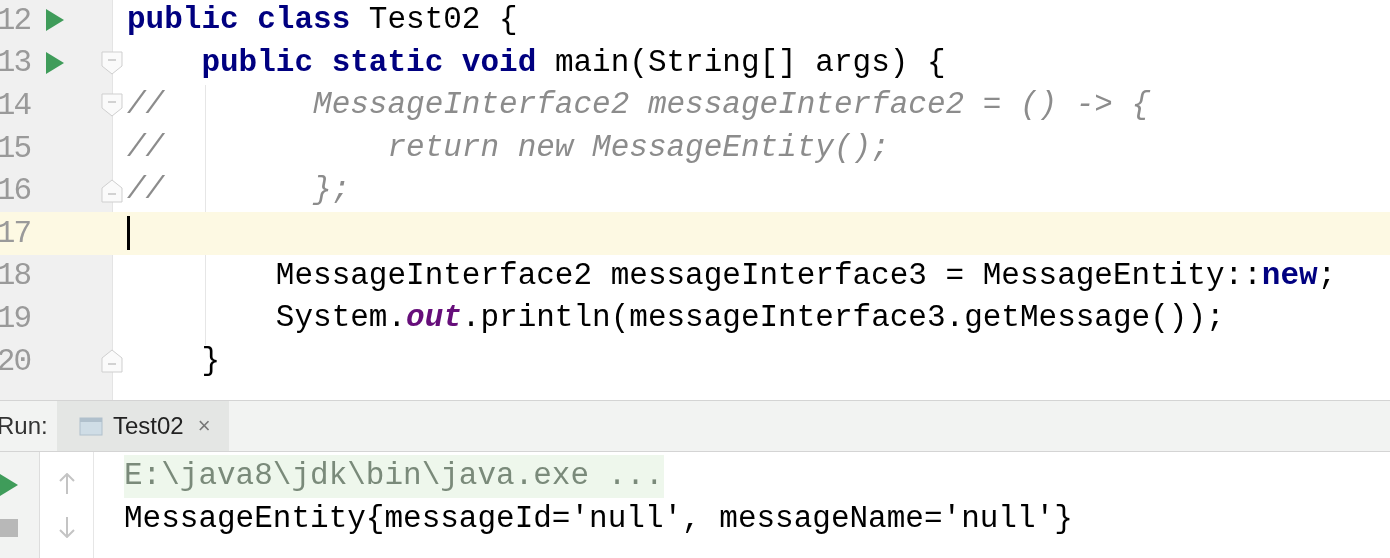 Image resolution: width=1390 pixels, height=558 pixels. I want to click on code-line: System.out.println(messageInterface3.getMessage());, so click(749, 318).